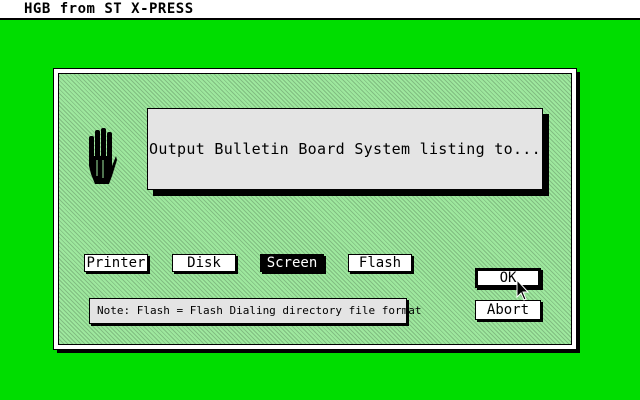  I want to click on hand-icon, so click(103, 156).